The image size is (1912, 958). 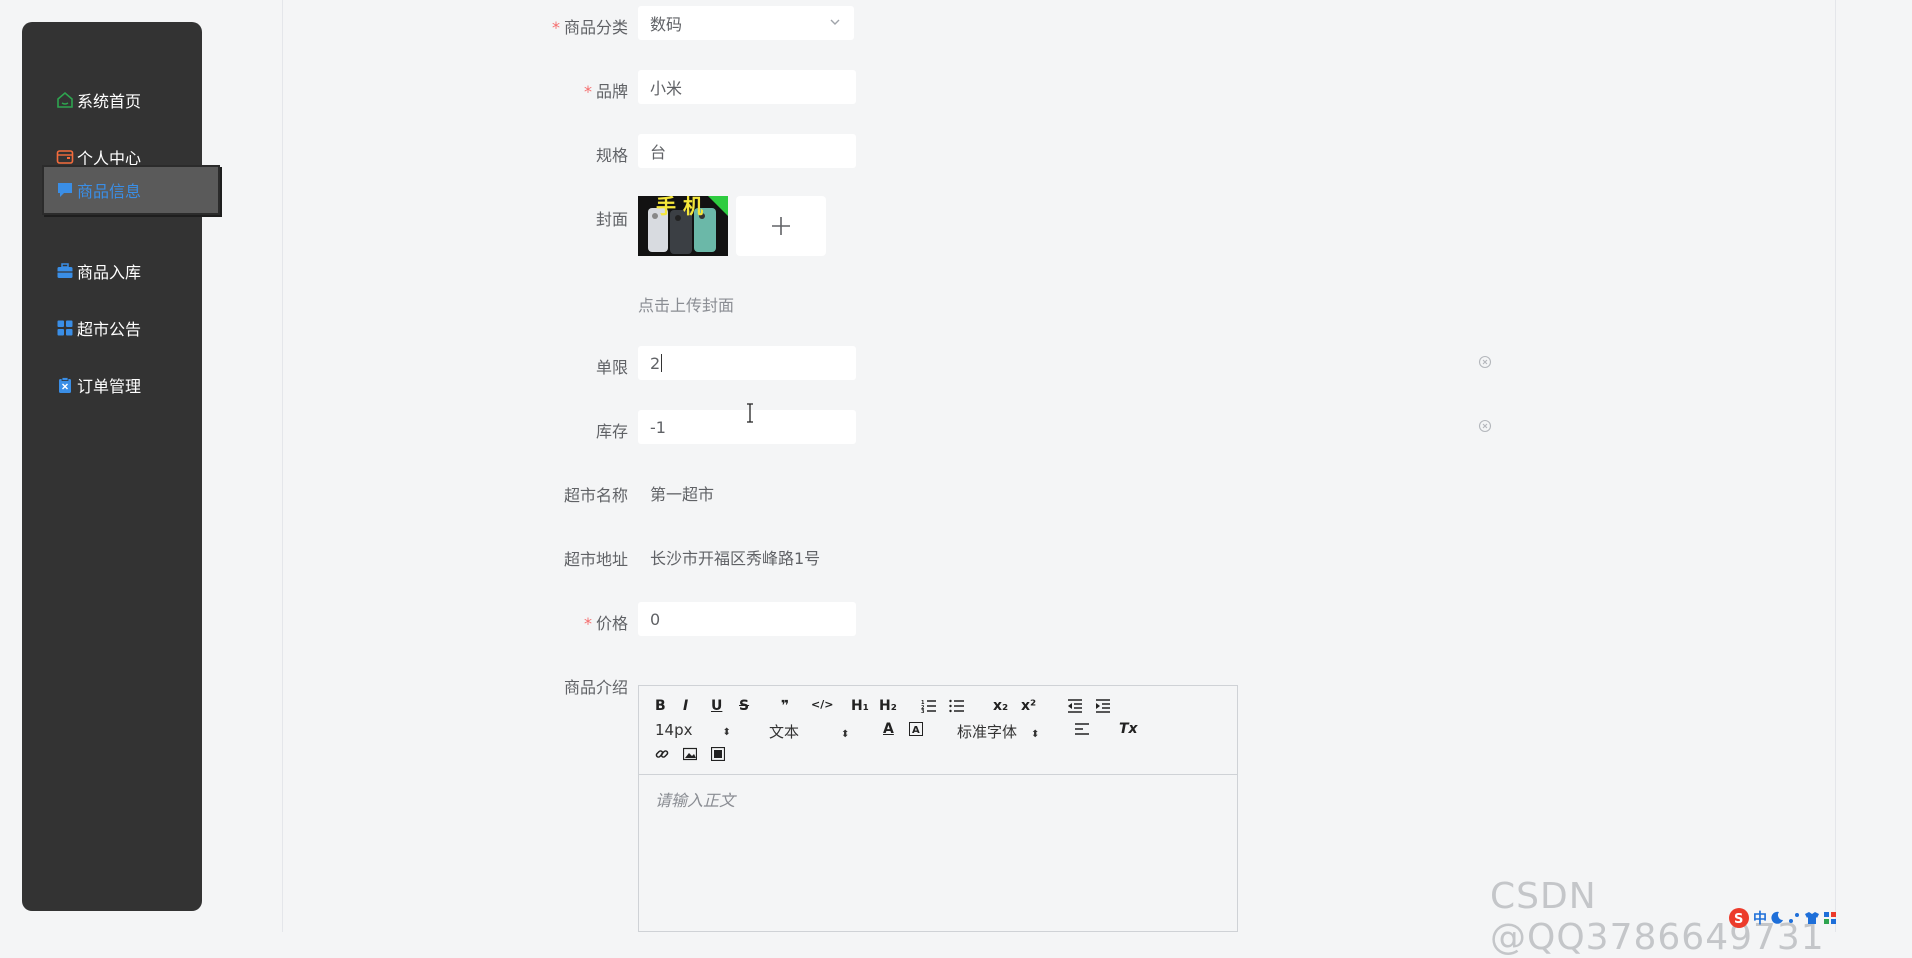 I want to click on svg-text: A, so click(x=916, y=730).